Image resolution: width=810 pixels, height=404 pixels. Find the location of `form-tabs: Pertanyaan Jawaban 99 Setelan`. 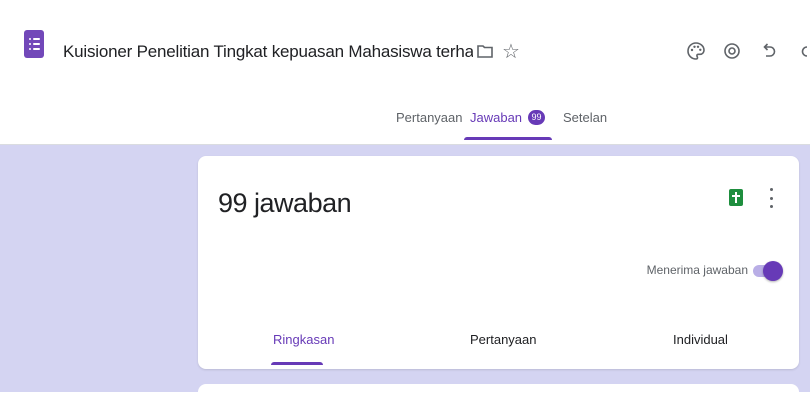

form-tabs: Pertanyaan Jawaban 99 Setelan is located at coordinates (405, 126).